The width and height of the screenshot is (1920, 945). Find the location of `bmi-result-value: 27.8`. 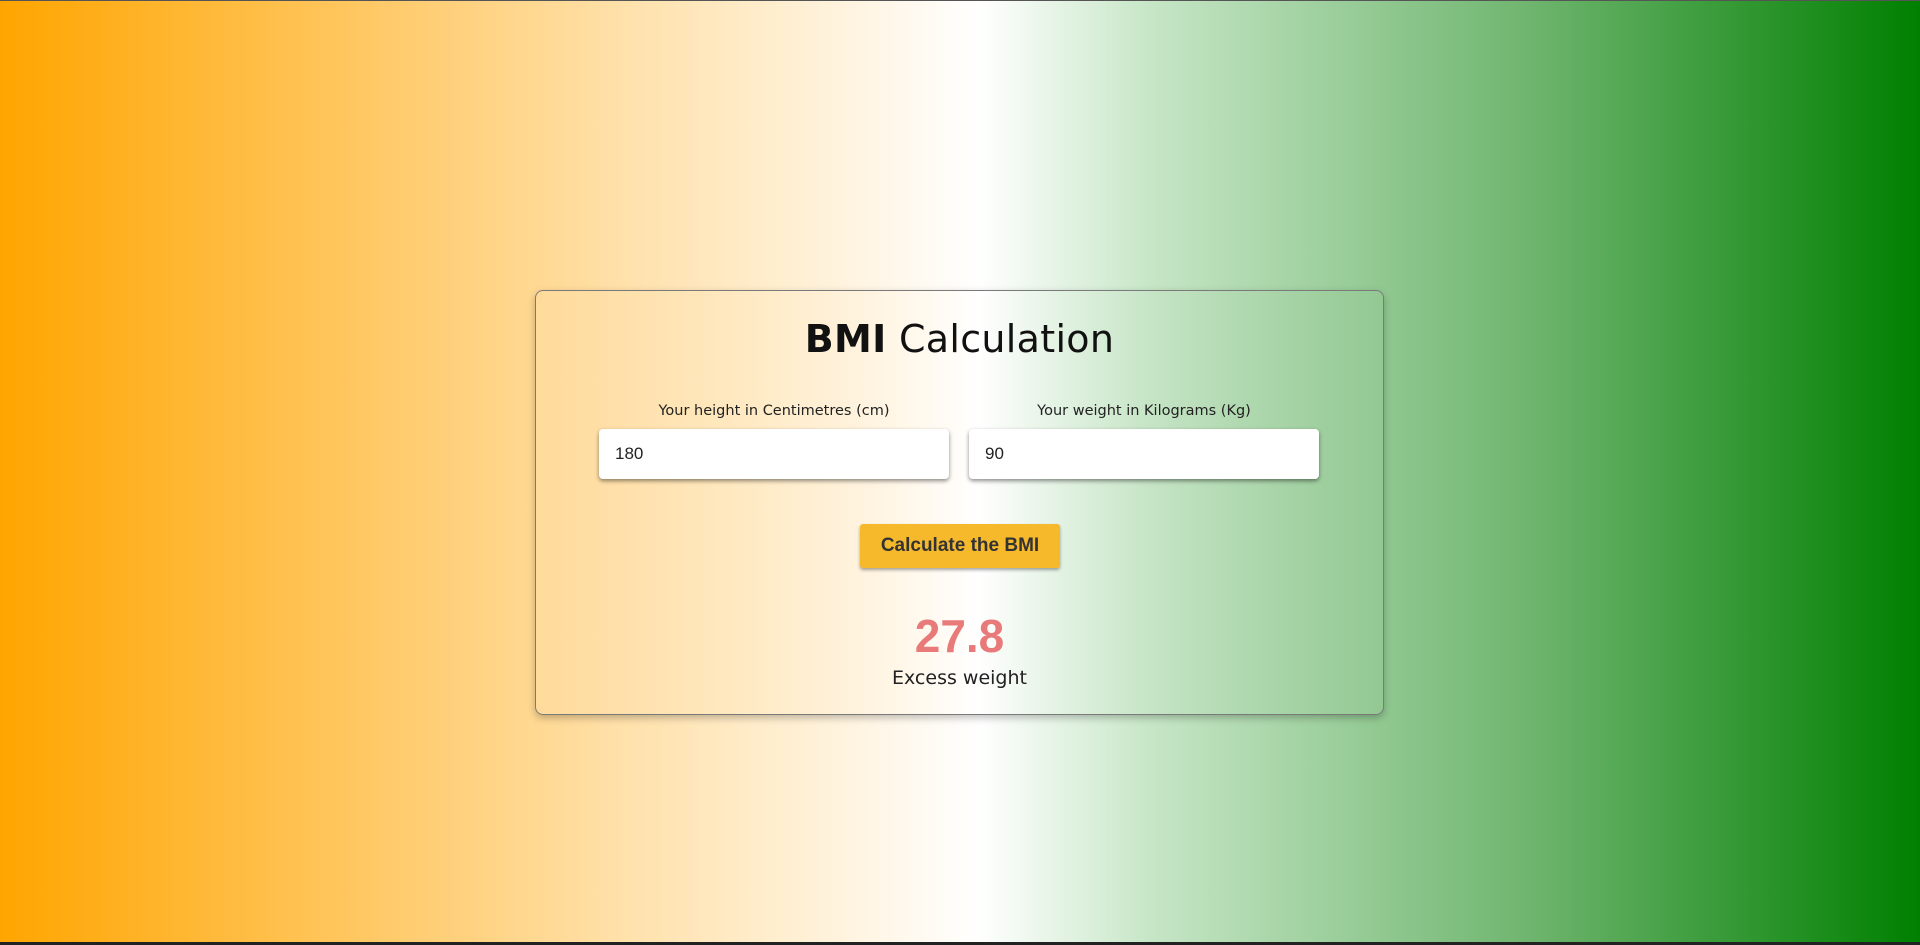

bmi-result-value: 27.8 is located at coordinates (959, 636).